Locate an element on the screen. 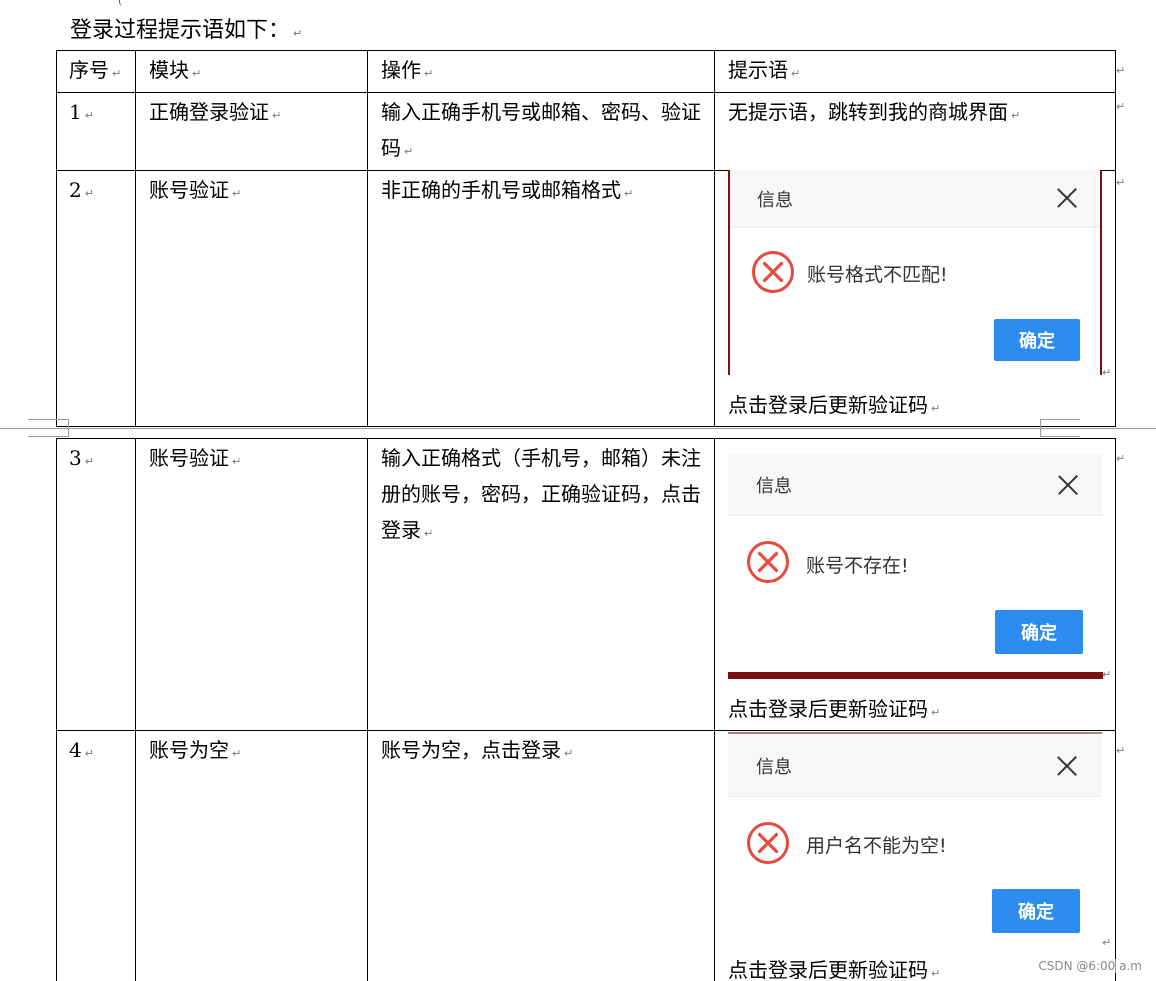  row-operation-cell: 输入正确格式（手机号，邮箱）未注册的账号，密码，正确验证码，点击登录 ↵ is located at coordinates (541, 584).